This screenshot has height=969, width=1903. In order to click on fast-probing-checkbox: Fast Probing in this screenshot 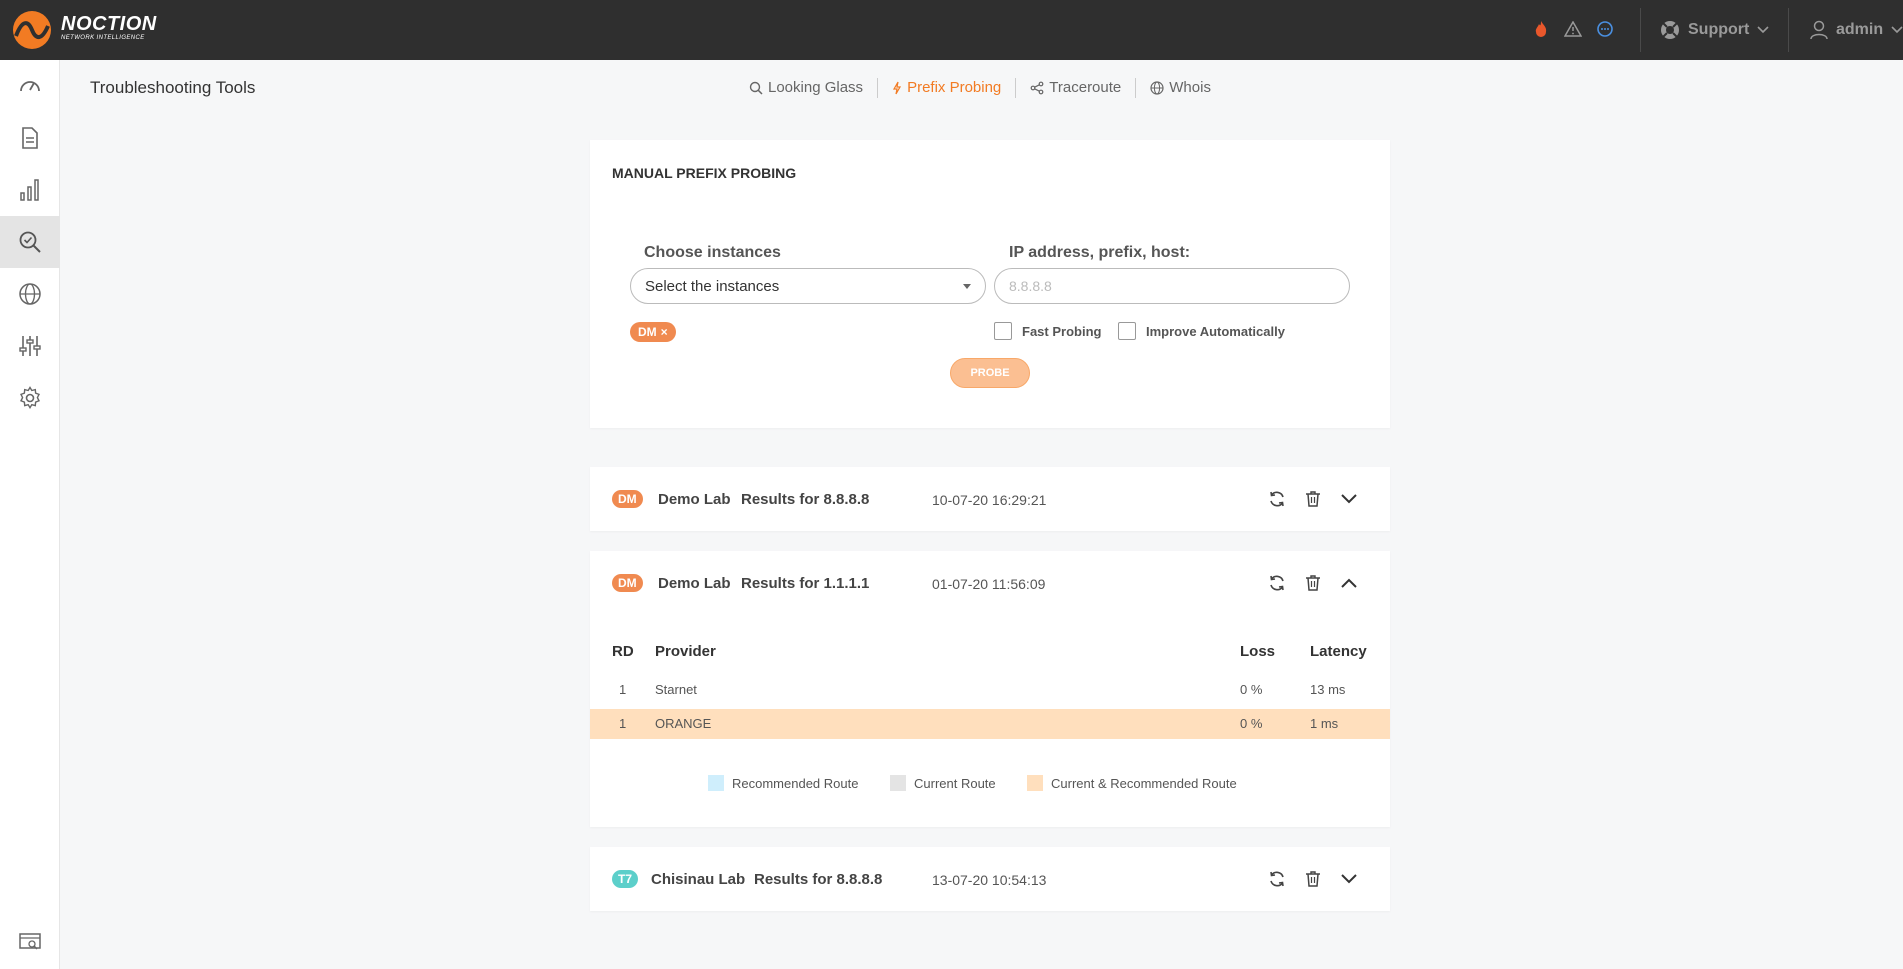, I will do `click(1047, 331)`.